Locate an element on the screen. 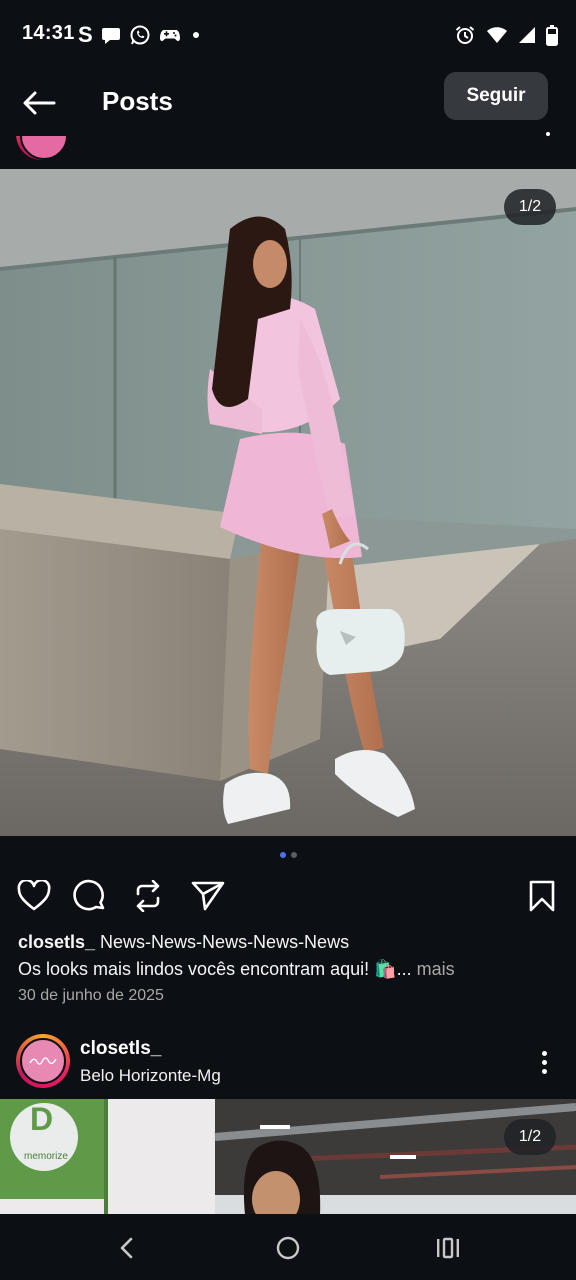  repost-button is located at coordinates (148, 896).